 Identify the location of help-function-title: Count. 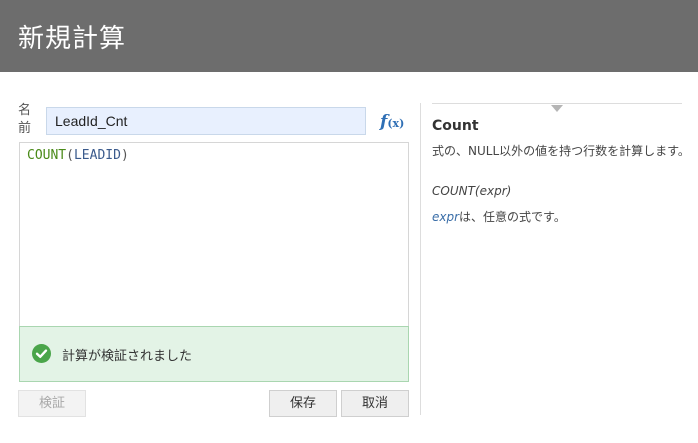
(455, 126).